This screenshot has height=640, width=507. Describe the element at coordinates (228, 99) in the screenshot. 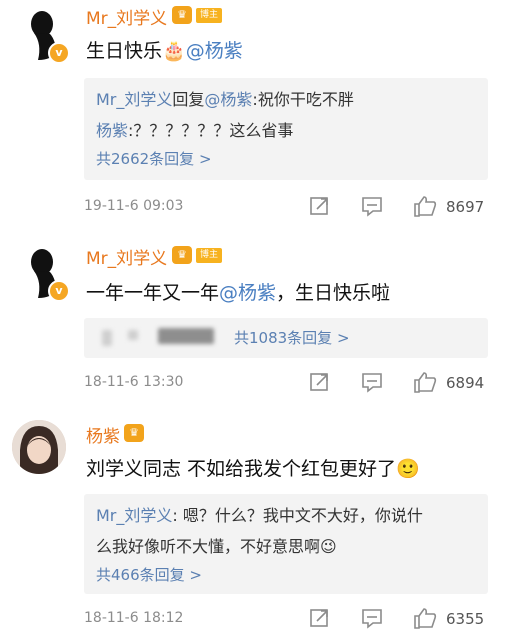

I see `reply-mention: @杨紫` at that location.